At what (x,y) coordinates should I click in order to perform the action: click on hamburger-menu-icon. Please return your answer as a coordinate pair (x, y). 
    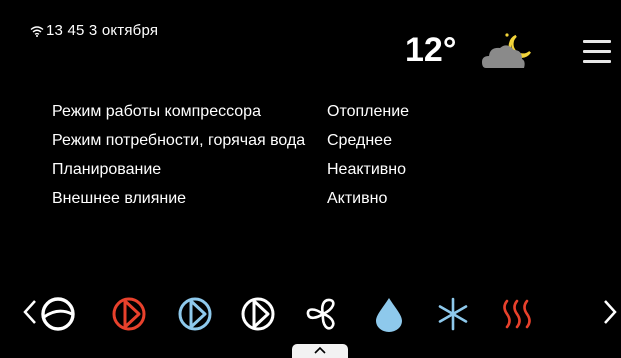
    Looking at the image, I should click on (597, 53).